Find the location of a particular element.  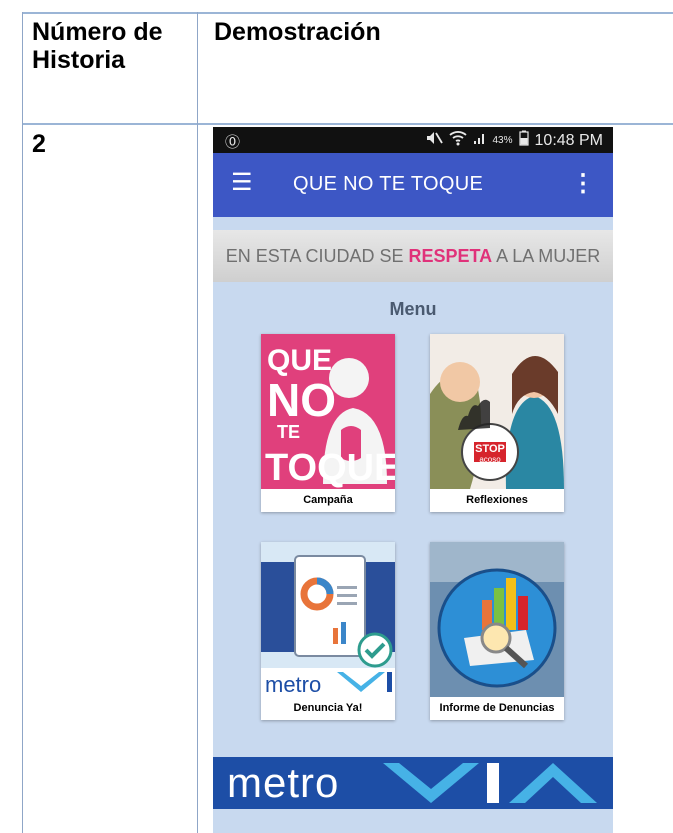

tile-denuncia-ya: metro Denuncia Ya! is located at coordinates (328, 631).